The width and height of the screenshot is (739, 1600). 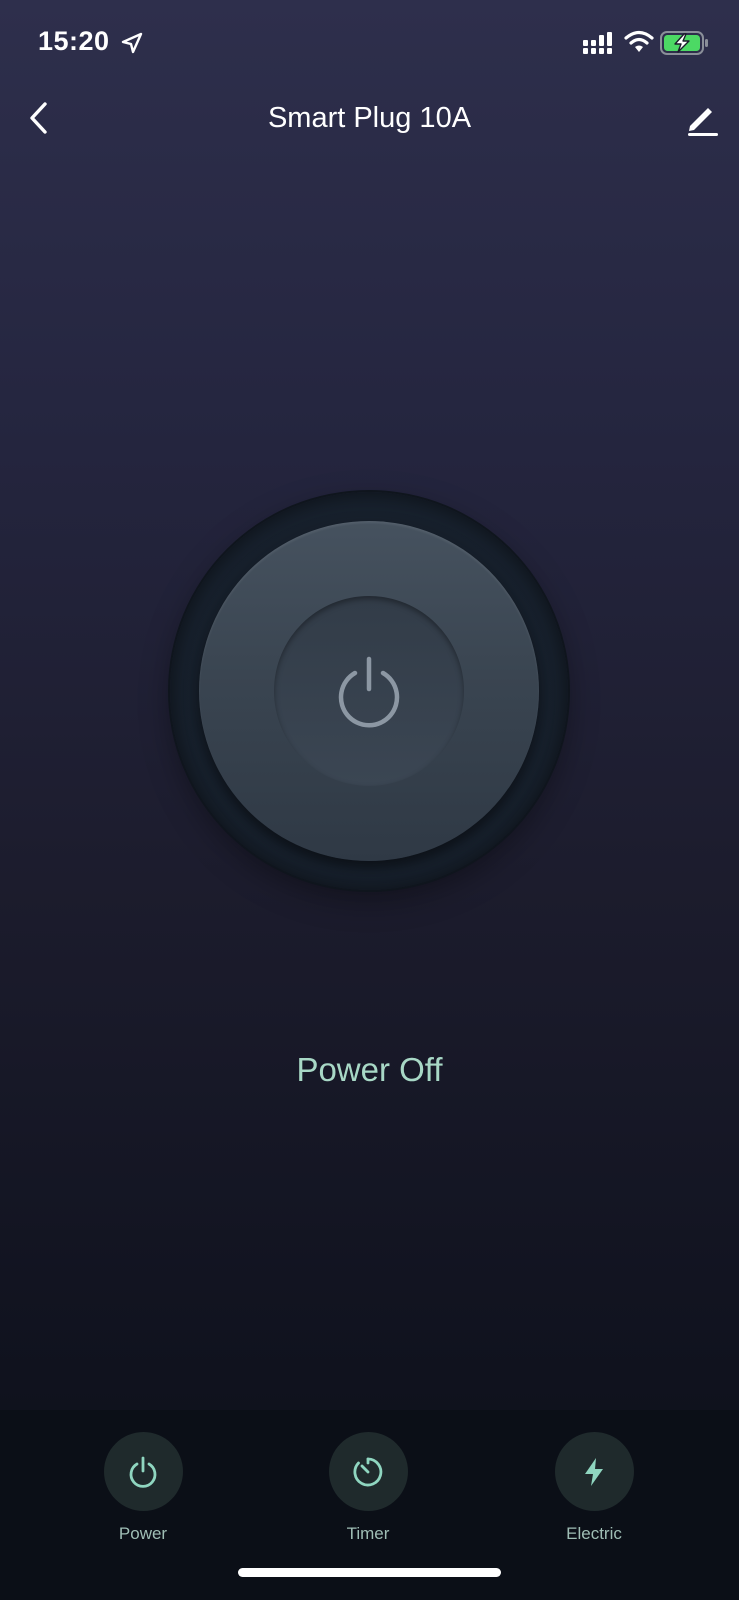 I want to click on signal-icon, so click(x=597, y=43).